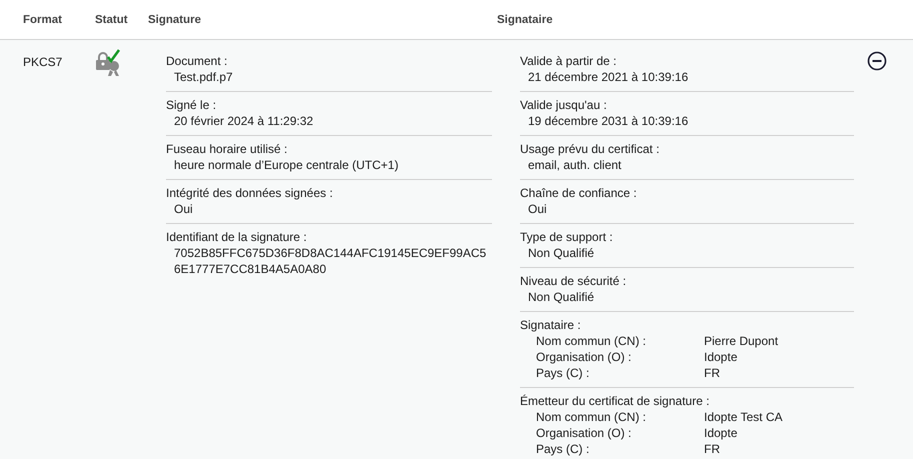  Describe the element at coordinates (192, 105) in the screenshot. I see `field-label: Signé le :` at that location.